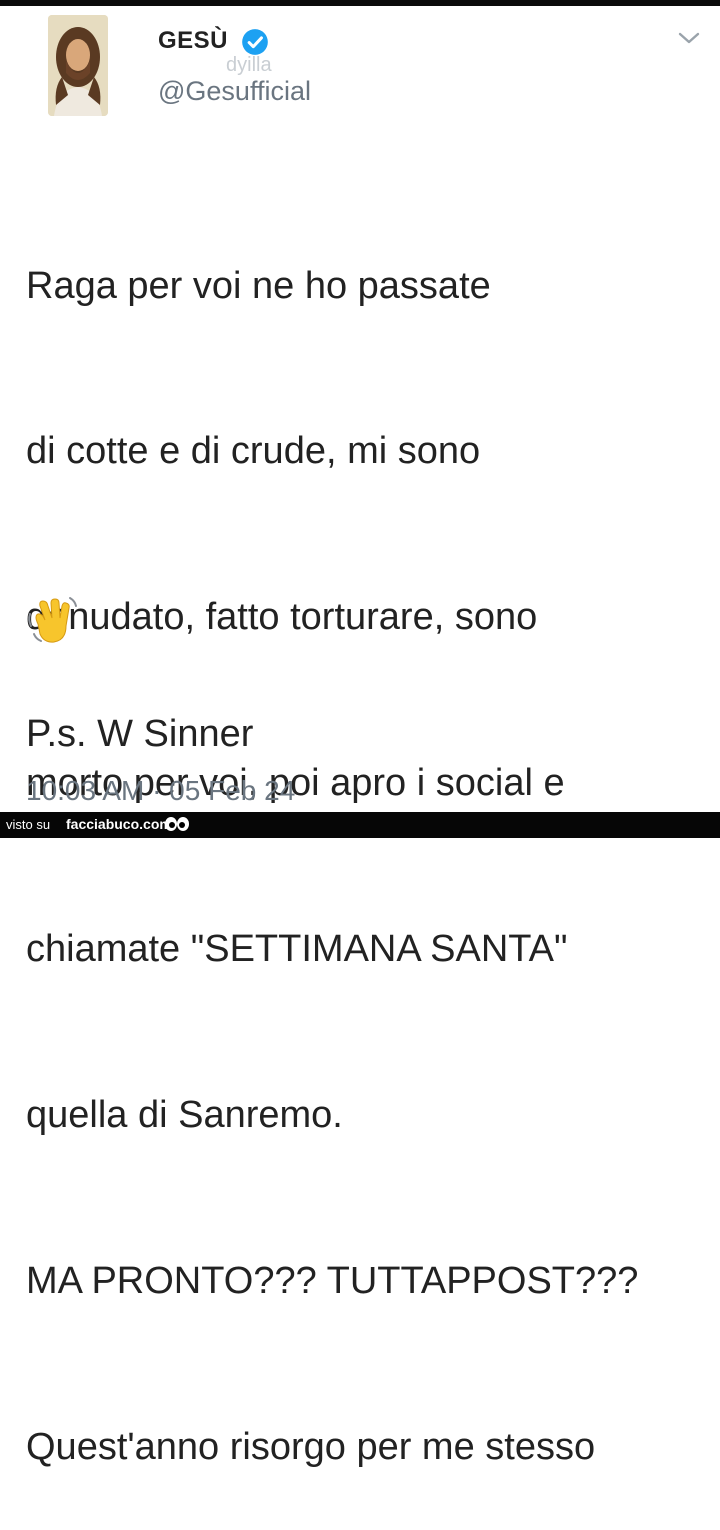 Image resolution: width=720 pixels, height=1530 pixels. Describe the element at coordinates (255, 42) in the screenshot. I see `verified-badge-icon` at that location.